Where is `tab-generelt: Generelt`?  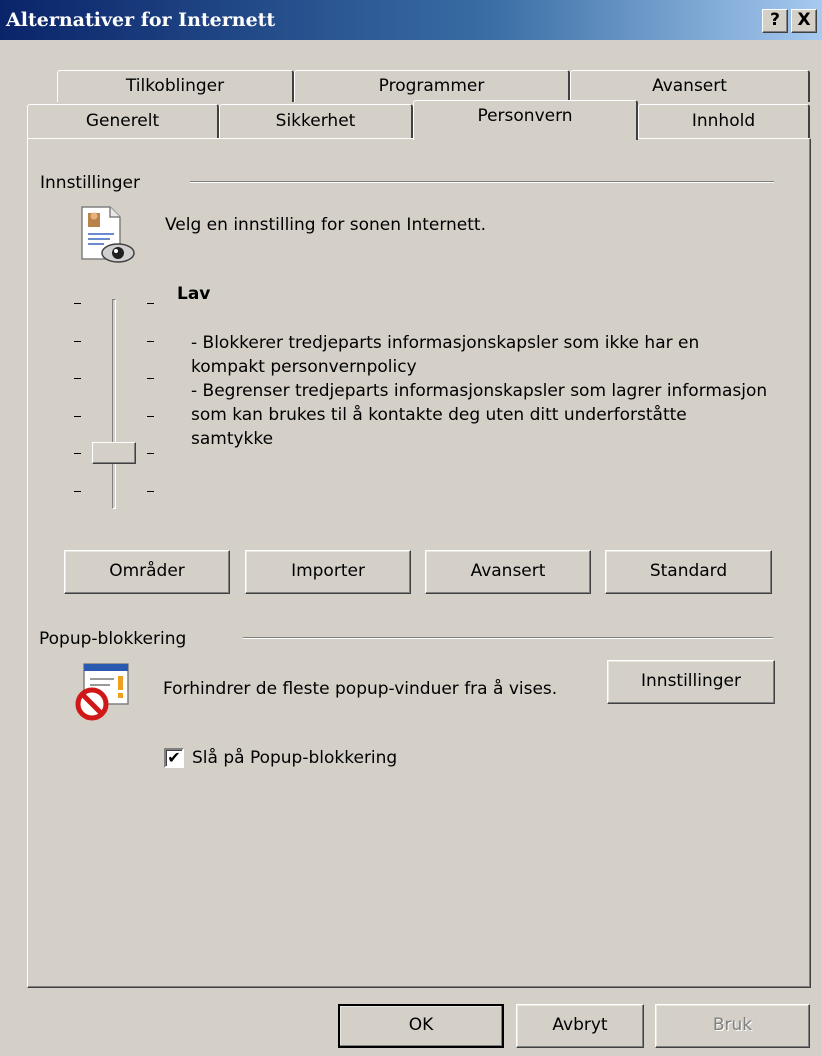
tab-generelt: Generelt is located at coordinates (123, 121).